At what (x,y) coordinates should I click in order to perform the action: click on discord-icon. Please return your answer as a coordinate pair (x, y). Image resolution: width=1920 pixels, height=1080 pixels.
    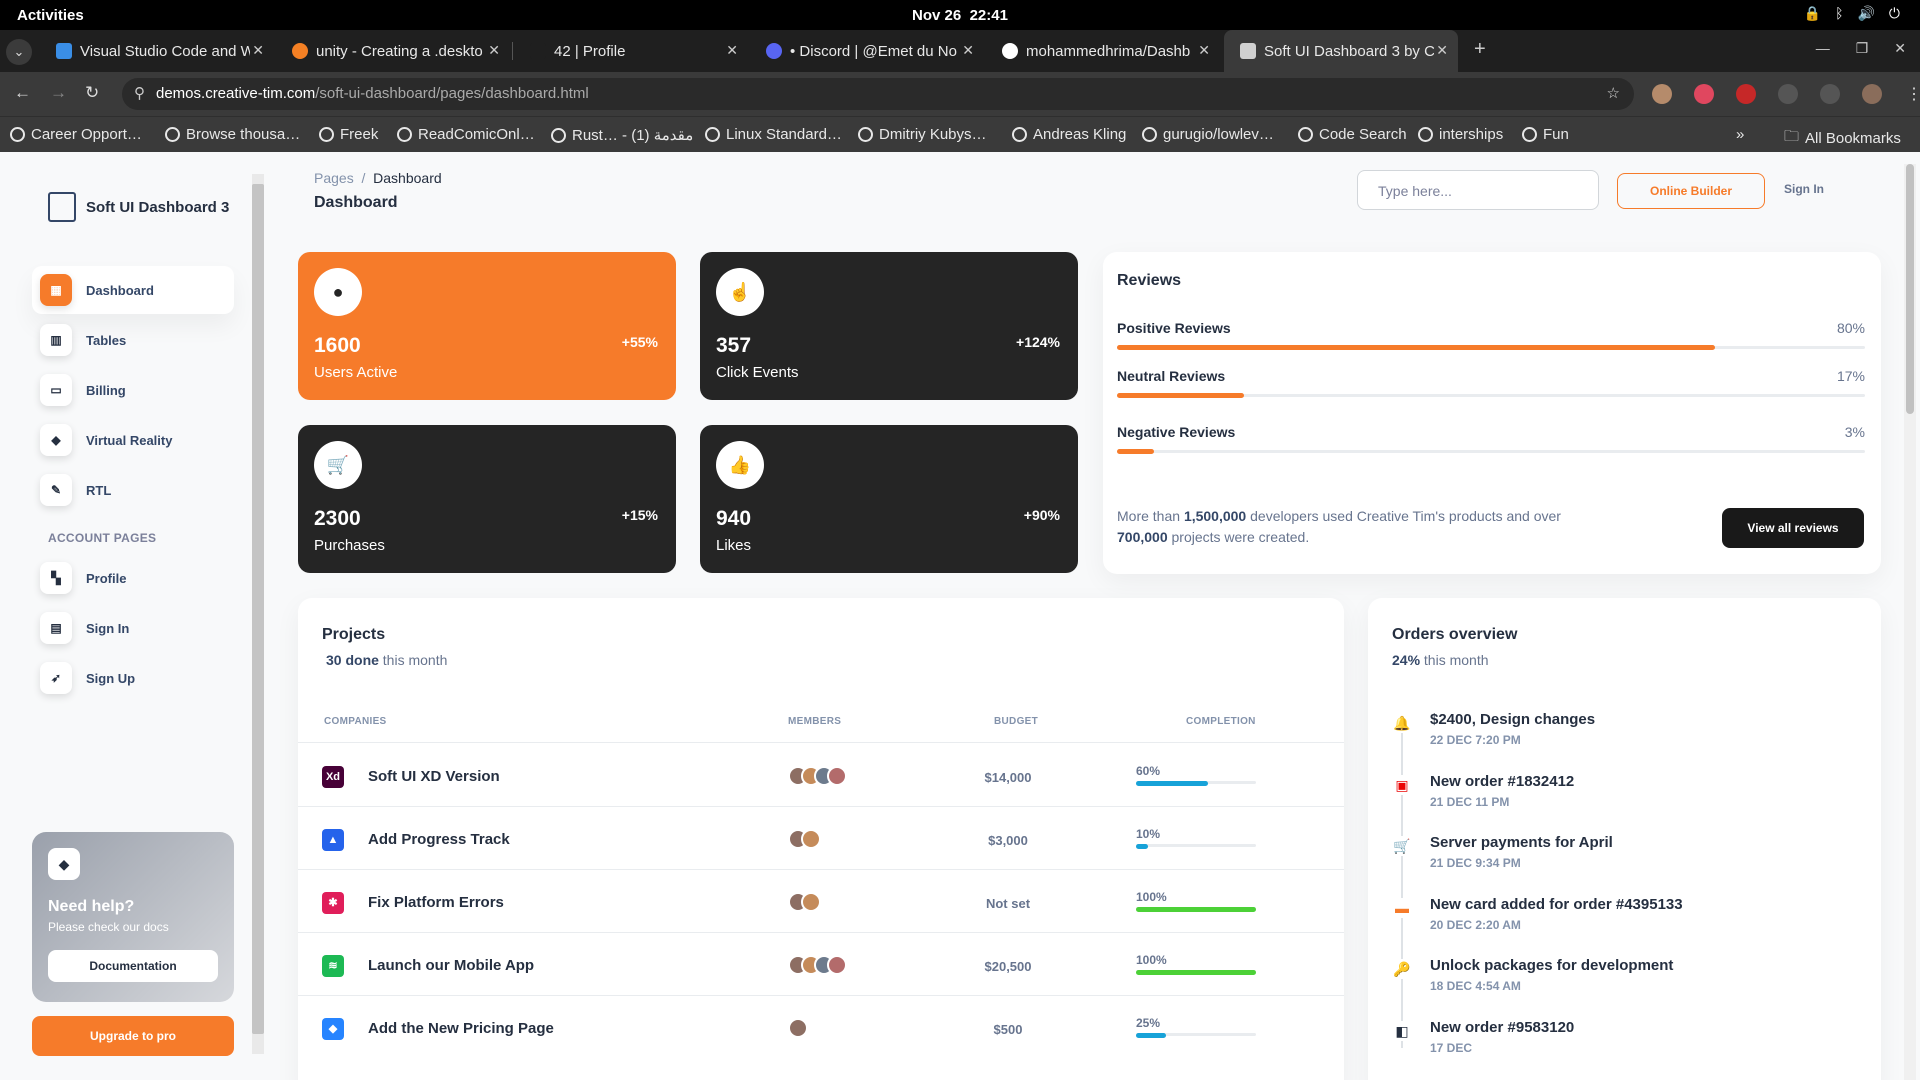
    Looking at the image, I should click on (774, 51).